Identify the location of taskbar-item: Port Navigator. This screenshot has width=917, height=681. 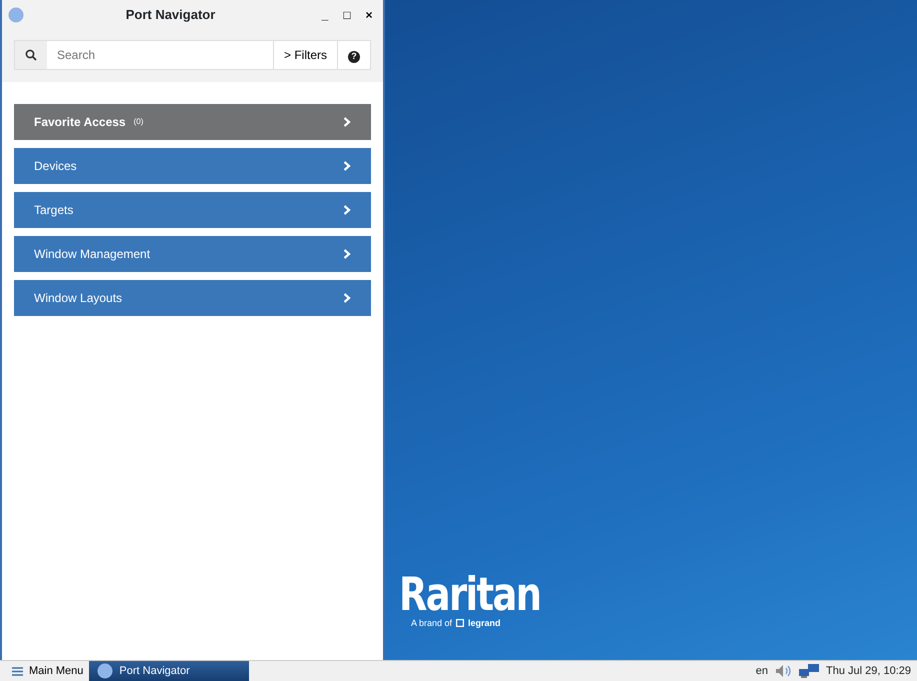
(169, 670).